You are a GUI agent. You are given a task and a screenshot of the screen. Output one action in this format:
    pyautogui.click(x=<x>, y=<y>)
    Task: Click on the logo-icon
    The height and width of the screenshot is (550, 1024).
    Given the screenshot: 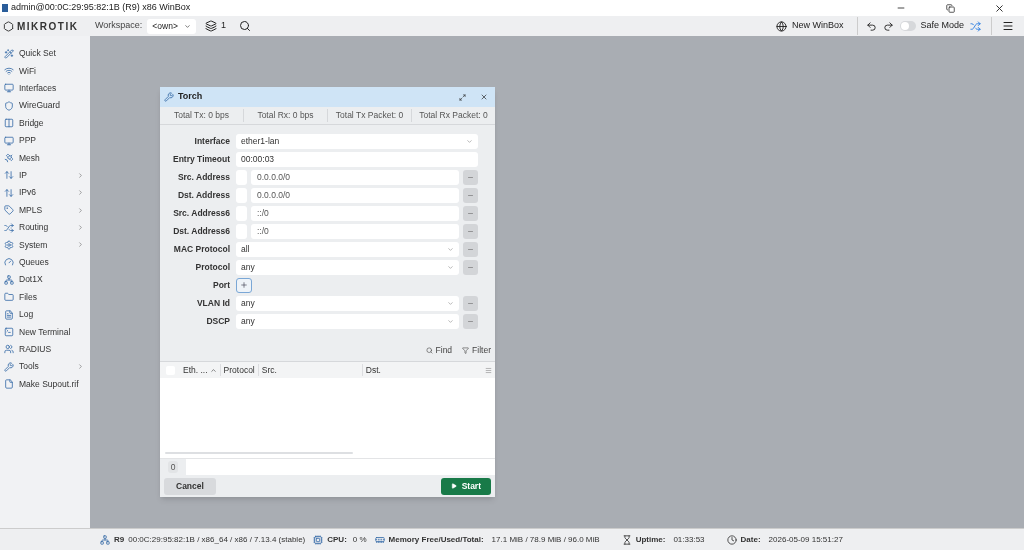 What is the action you would take?
    pyautogui.click(x=8, y=26)
    